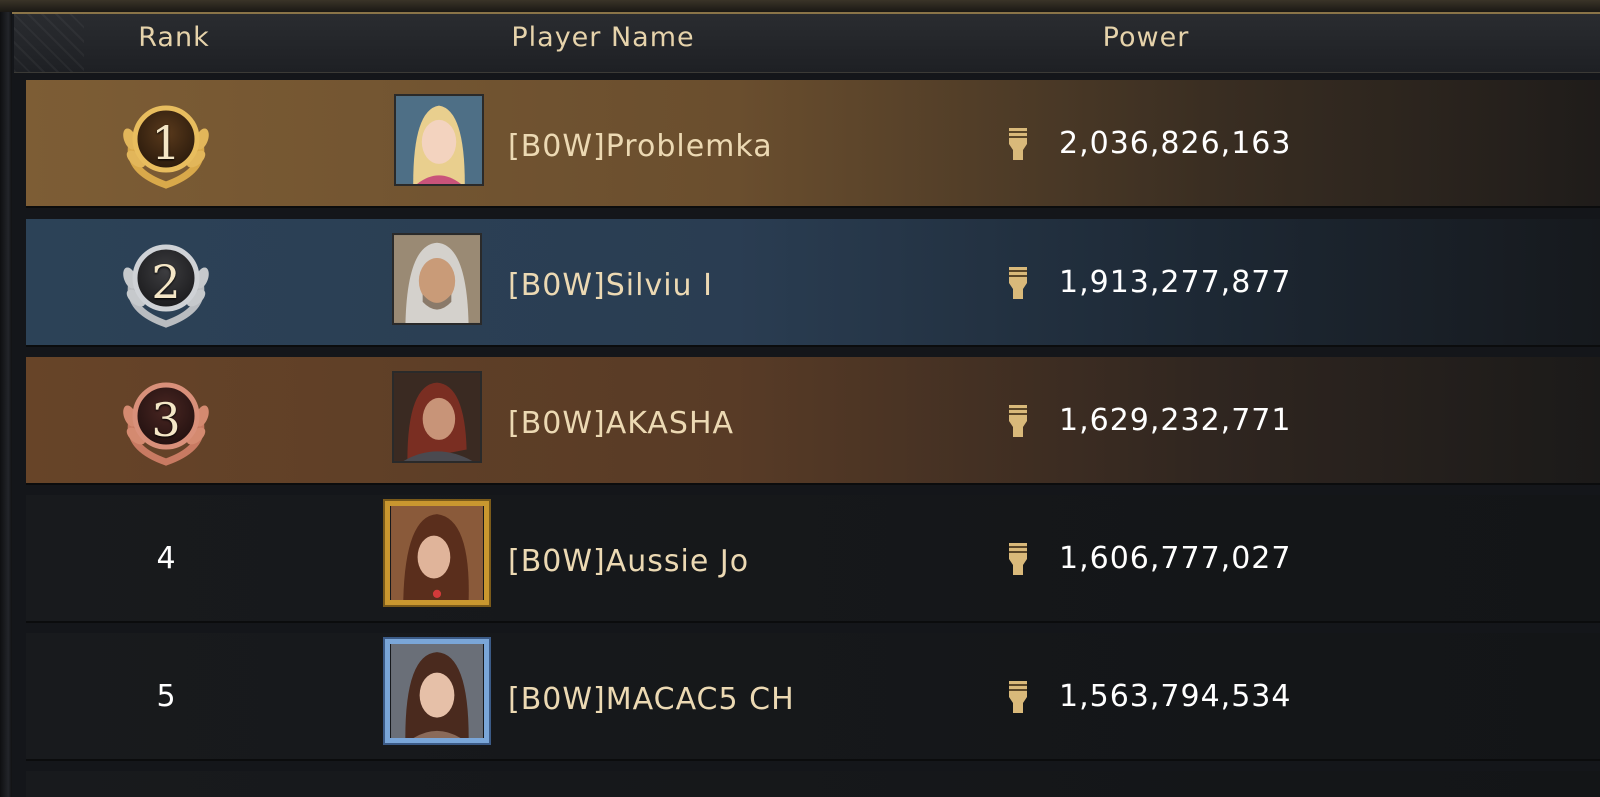 The width and height of the screenshot is (1600, 797). I want to click on power-value: 2,036,826,163, so click(1175, 143).